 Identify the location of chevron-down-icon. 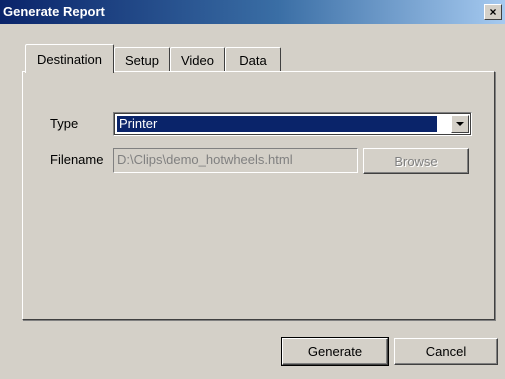
(460, 124).